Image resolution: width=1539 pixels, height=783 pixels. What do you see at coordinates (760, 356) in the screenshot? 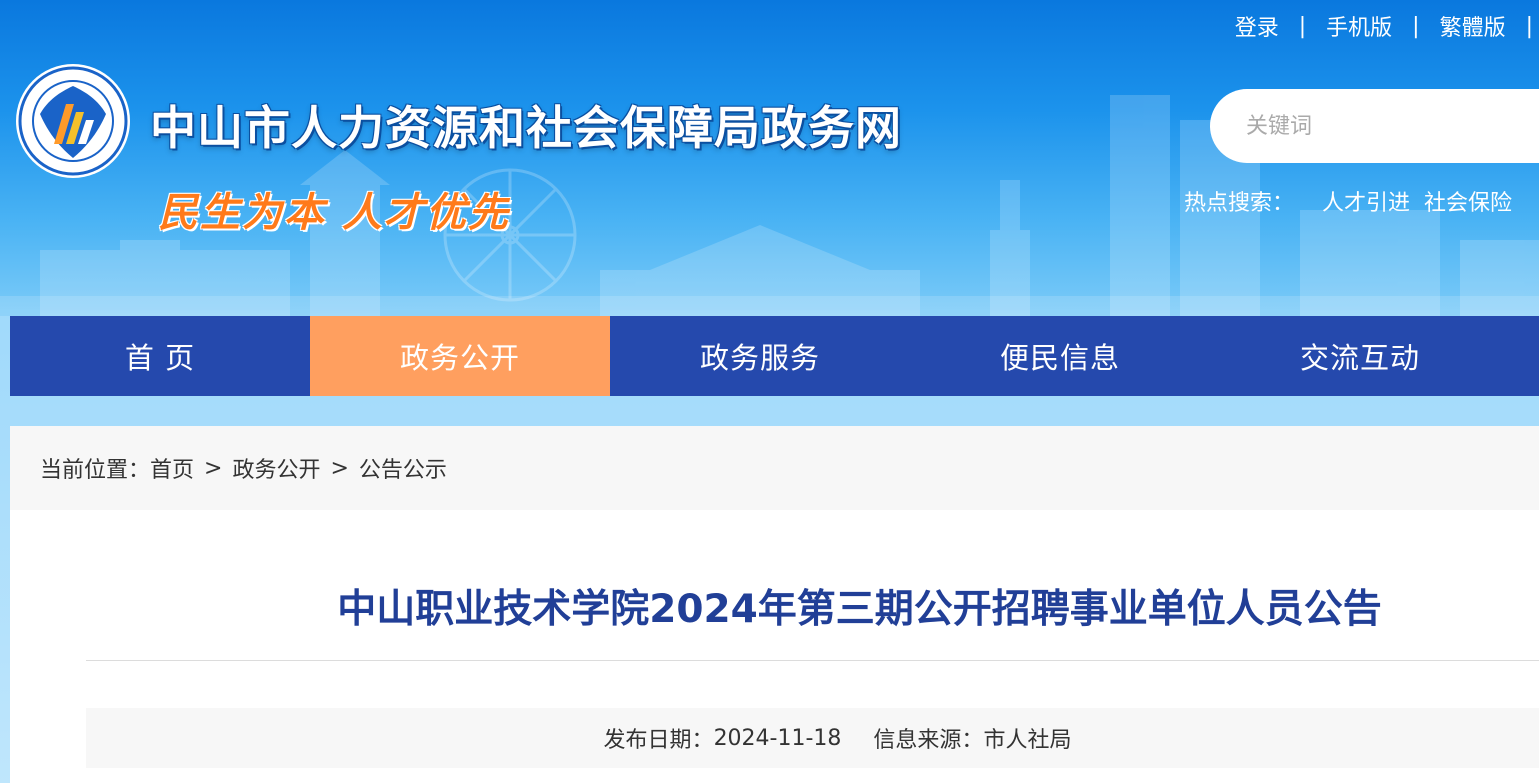
I see `nav-item-government-services: 政务服务` at bounding box center [760, 356].